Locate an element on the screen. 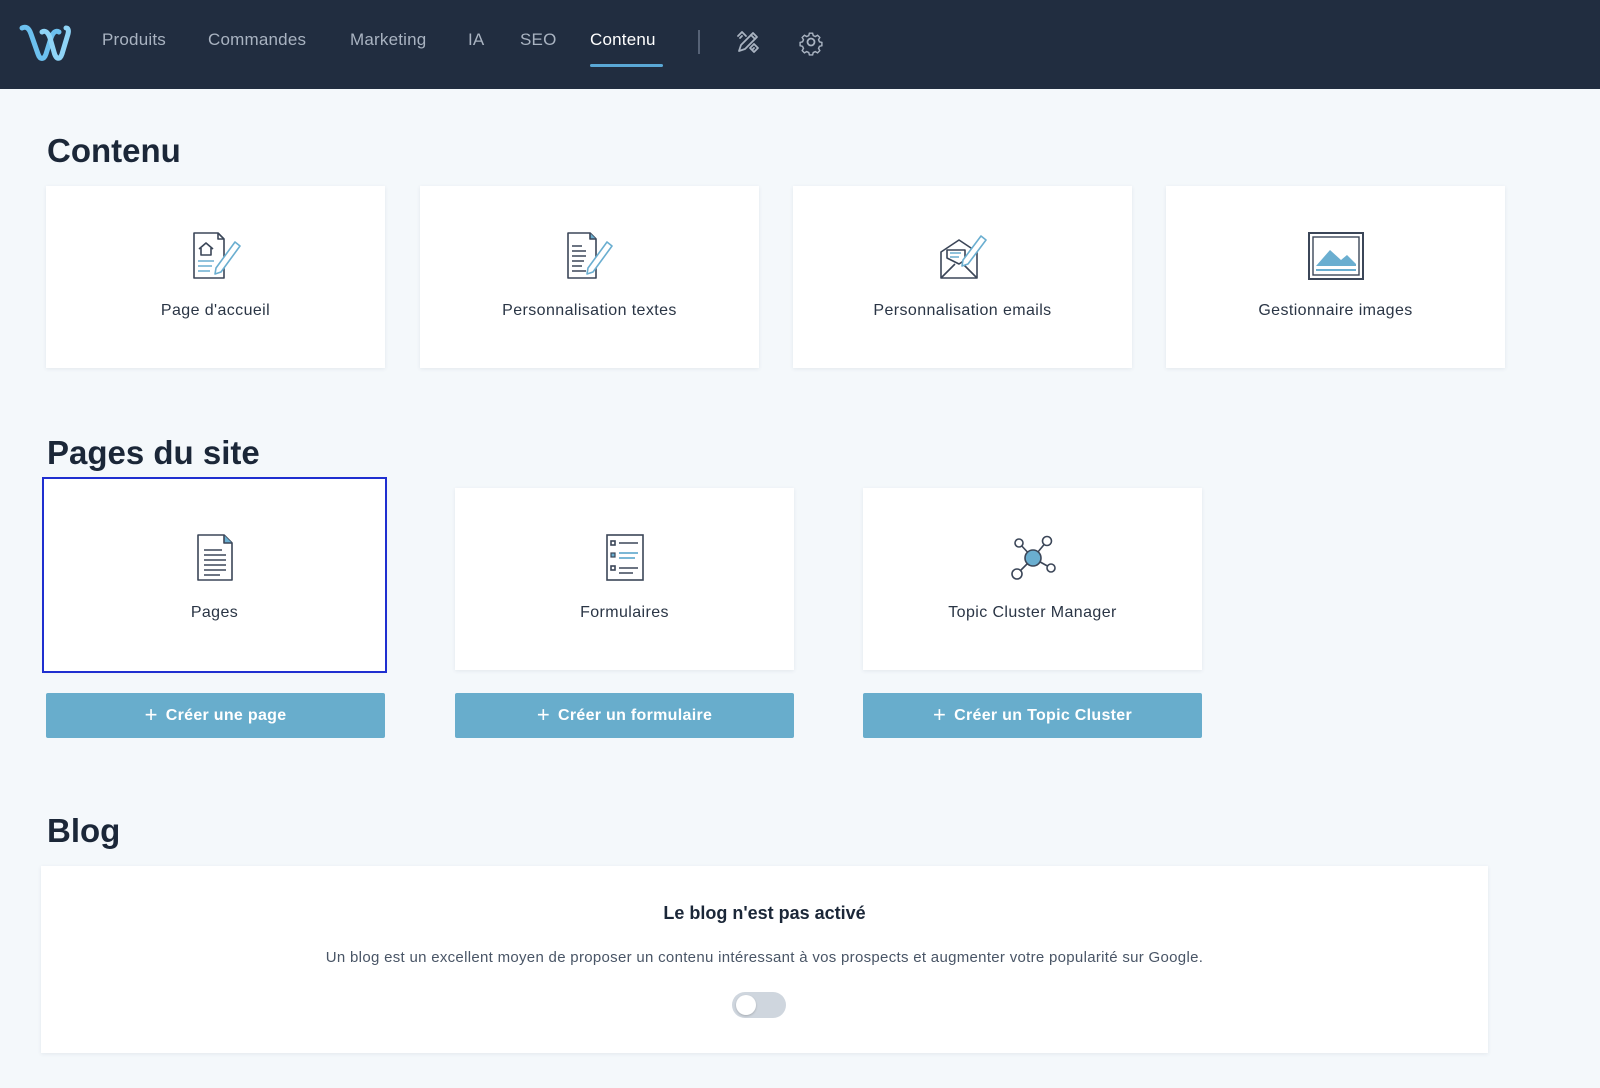  card-label: Personnalisation textes is located at coordinates (589, 310).